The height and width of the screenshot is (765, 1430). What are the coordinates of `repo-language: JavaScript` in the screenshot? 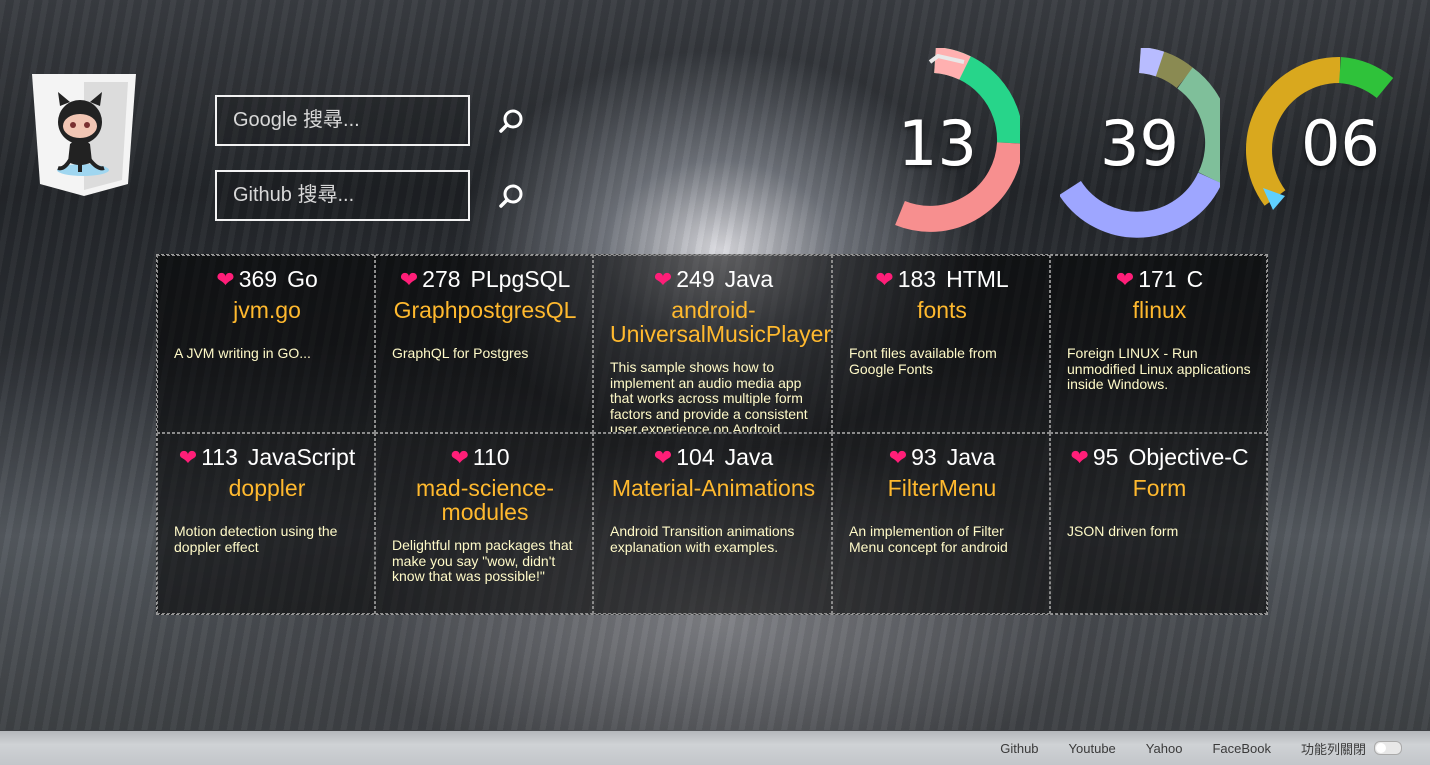 It's located at (301, 457).